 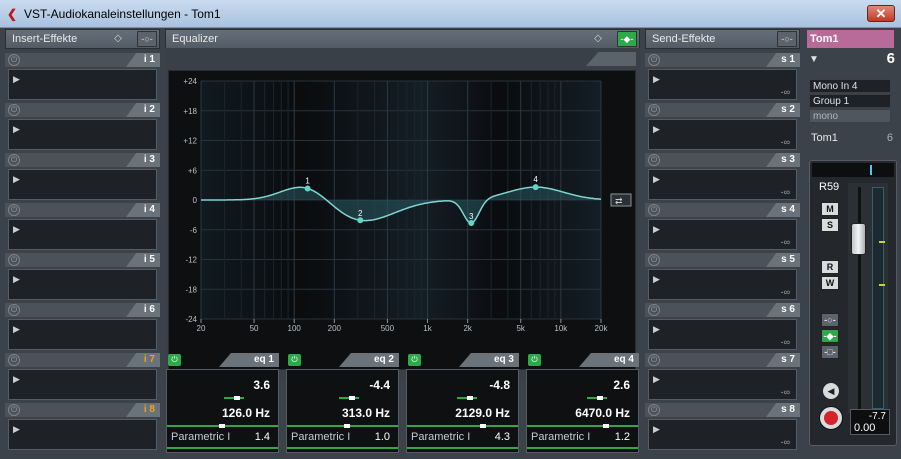 I want to click on channel-name: Tom1, so click(x=850, y=39).